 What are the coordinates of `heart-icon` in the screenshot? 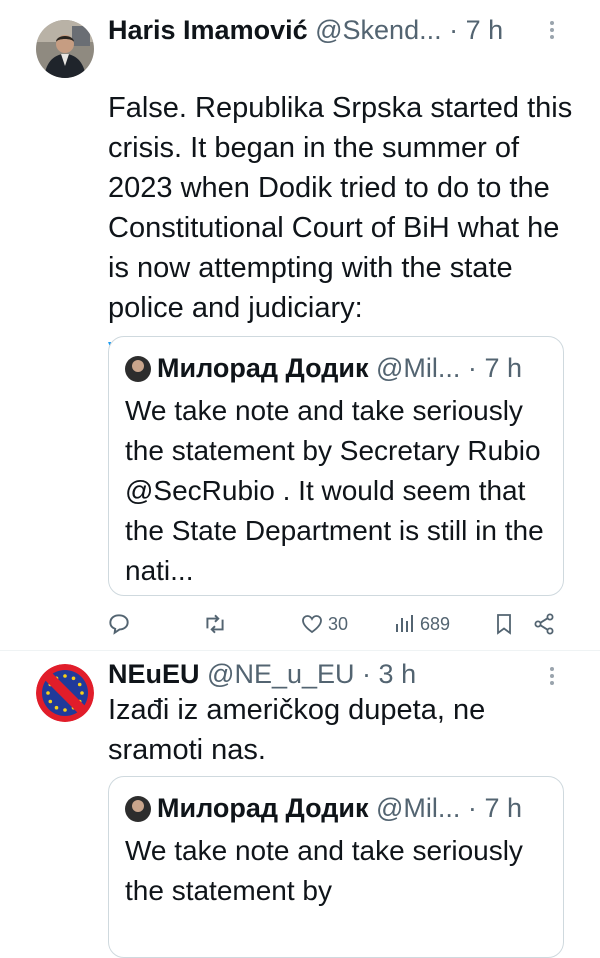 It's located at (312, 624).